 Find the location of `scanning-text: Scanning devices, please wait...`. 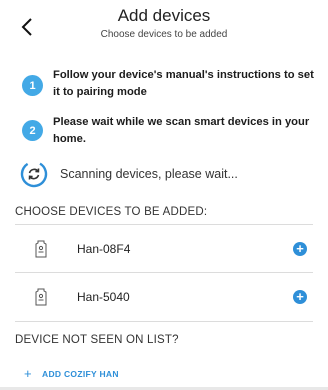

scanning-text: Scanning devices, please wait... is located at coordinates (149, 174).